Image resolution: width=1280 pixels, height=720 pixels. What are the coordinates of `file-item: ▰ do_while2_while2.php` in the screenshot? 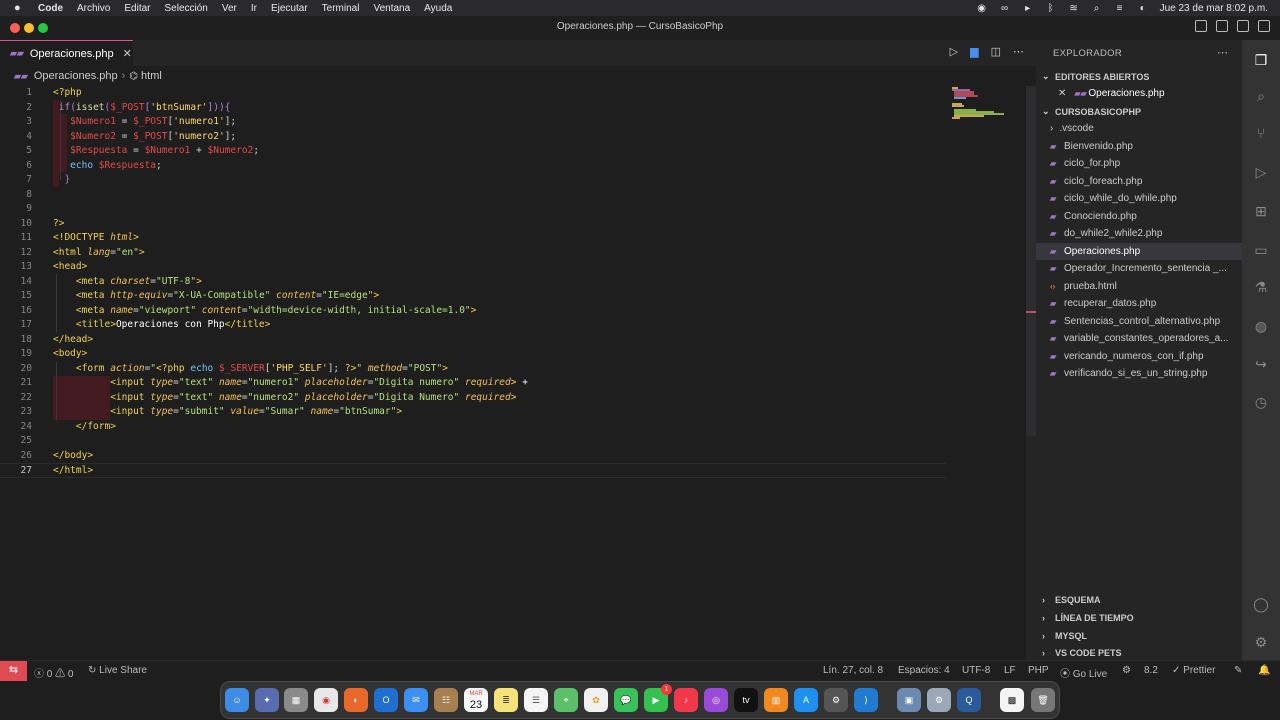 It's located at (1139, 234).